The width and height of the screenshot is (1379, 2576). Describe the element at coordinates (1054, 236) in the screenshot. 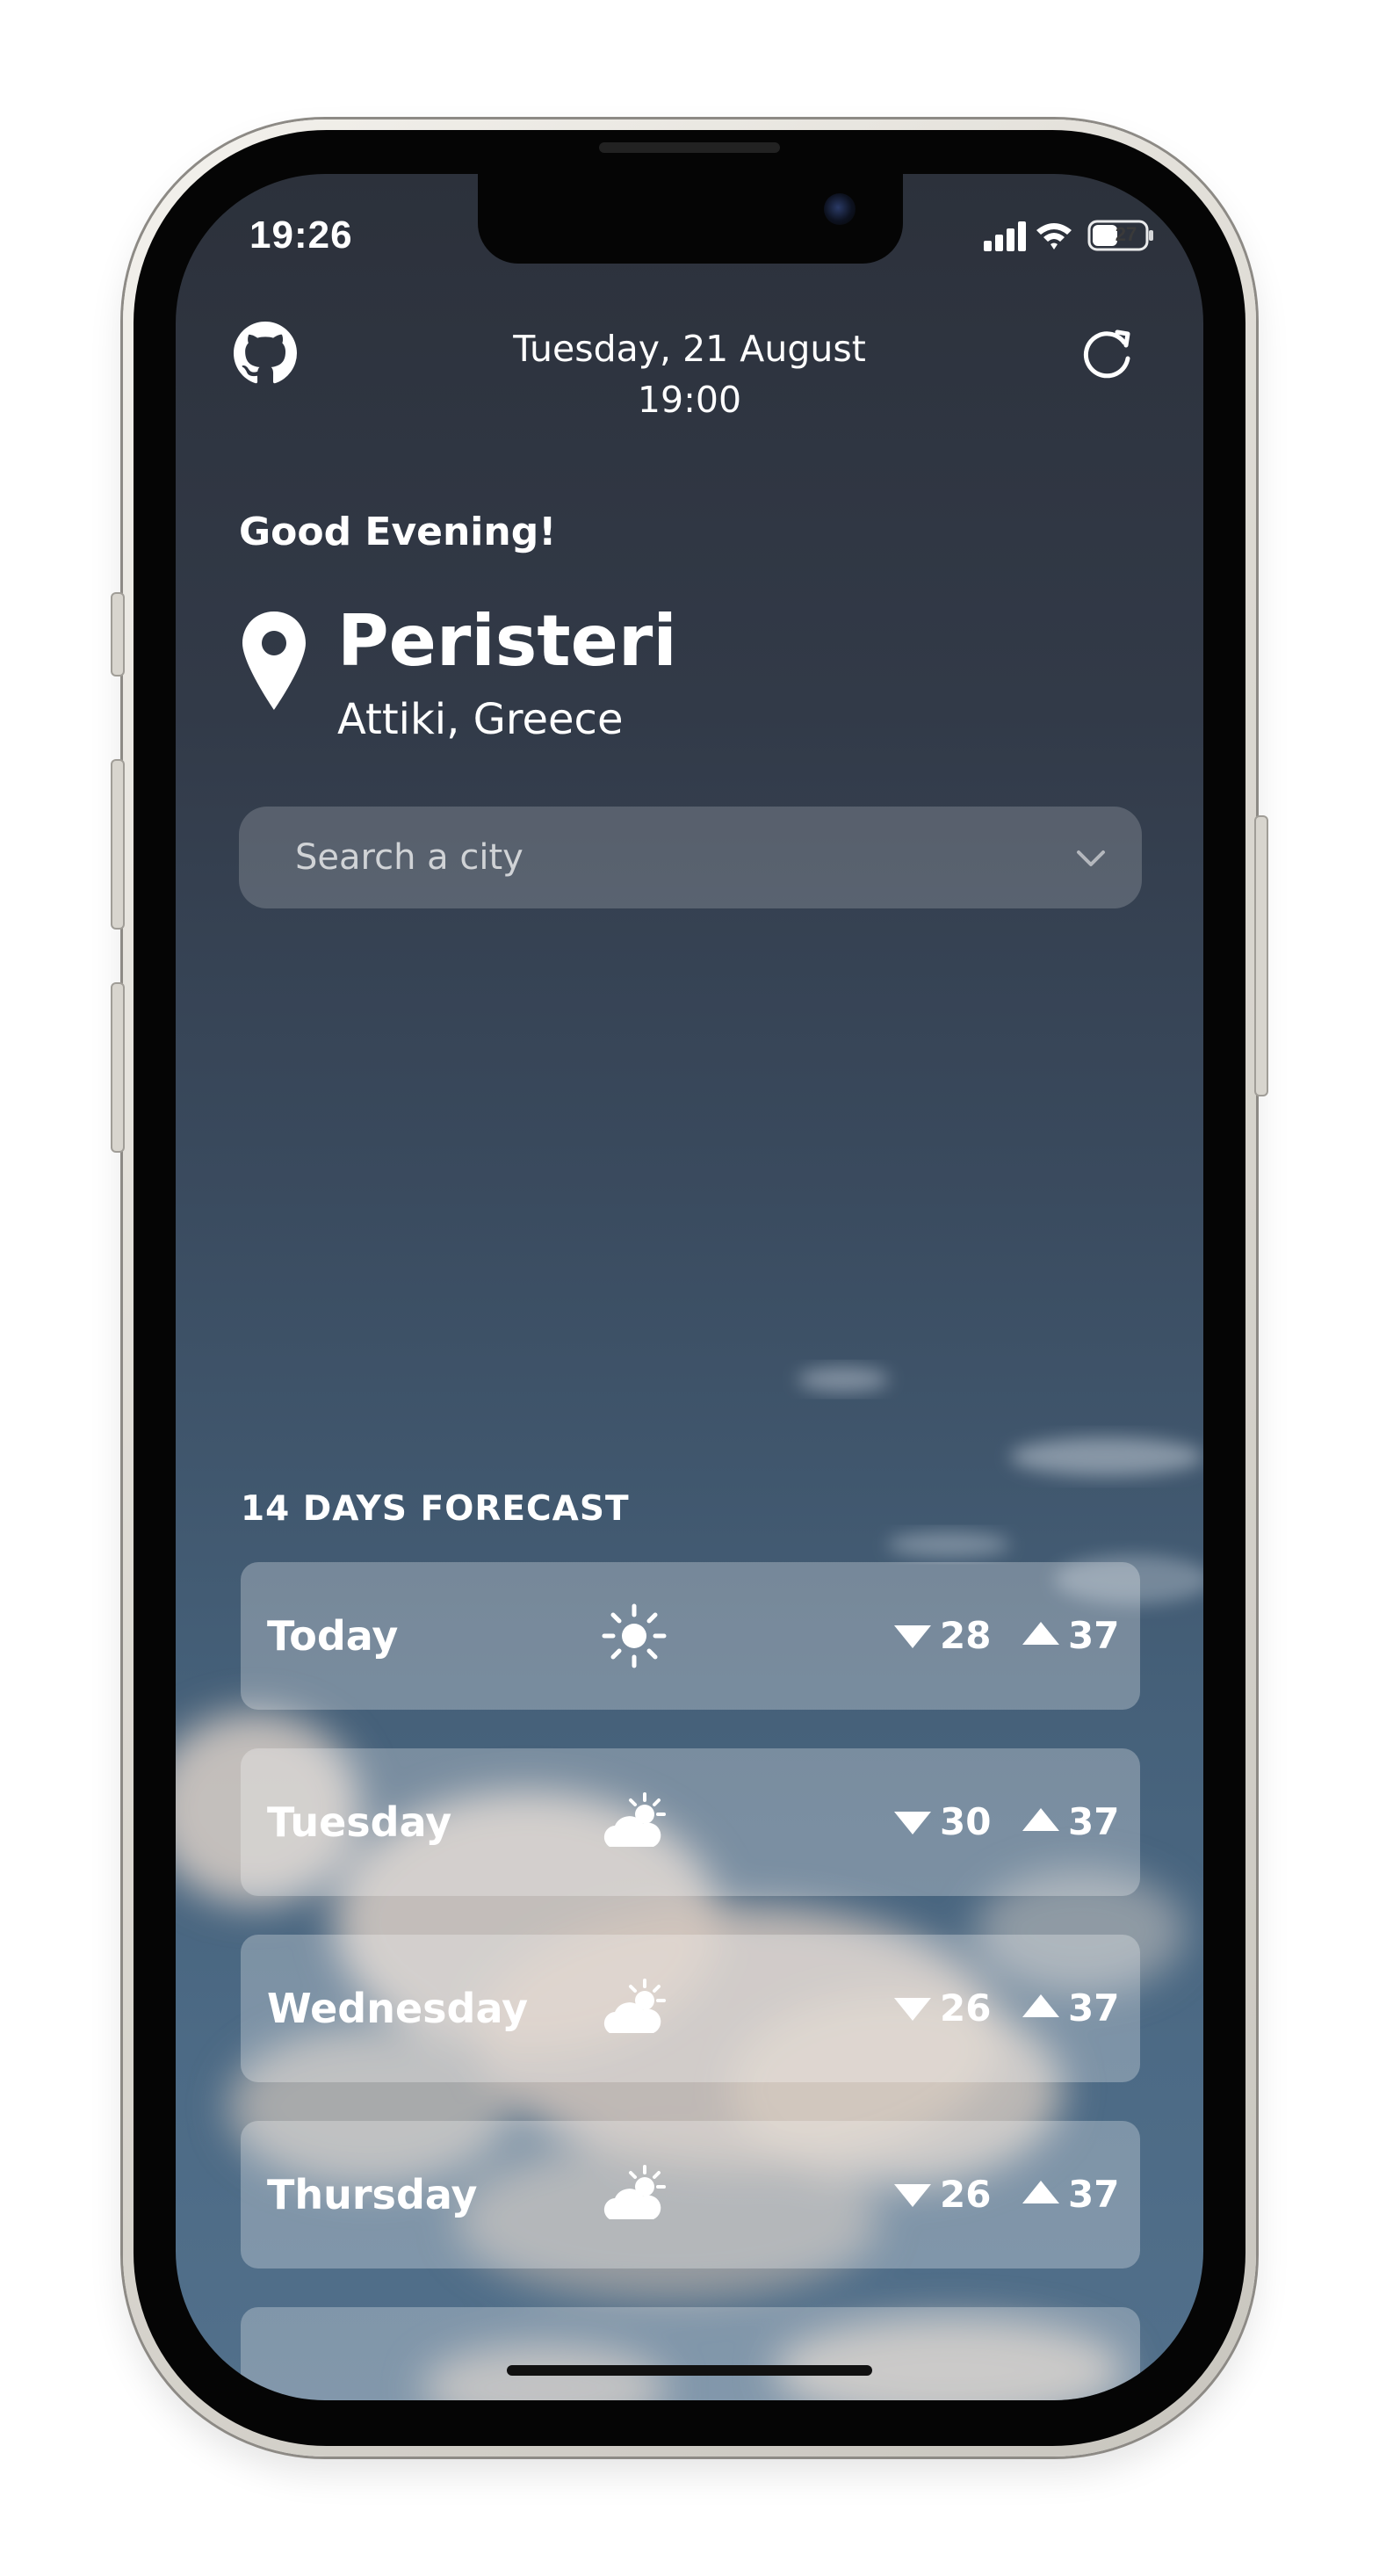

I see `wifi-icon` at that location.